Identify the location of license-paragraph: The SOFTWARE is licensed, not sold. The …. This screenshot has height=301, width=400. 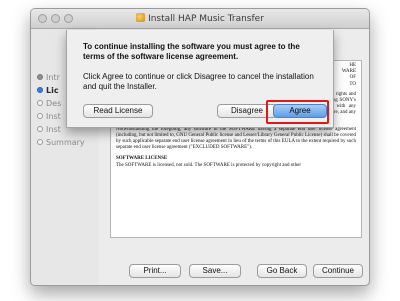
(209, 165).